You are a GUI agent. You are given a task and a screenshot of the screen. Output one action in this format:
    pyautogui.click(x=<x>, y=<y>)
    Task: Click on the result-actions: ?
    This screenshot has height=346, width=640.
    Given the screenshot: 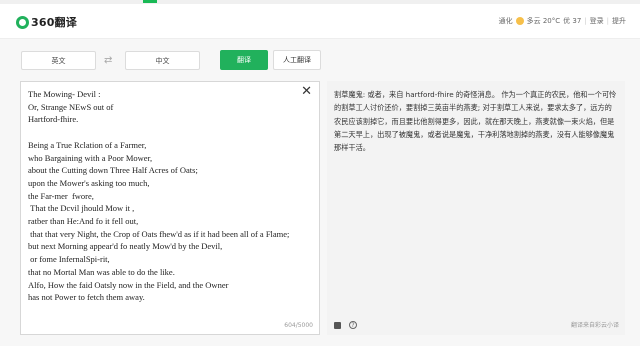 What is the action you would take?
    pyautogui.click(x=345, y=325)
    